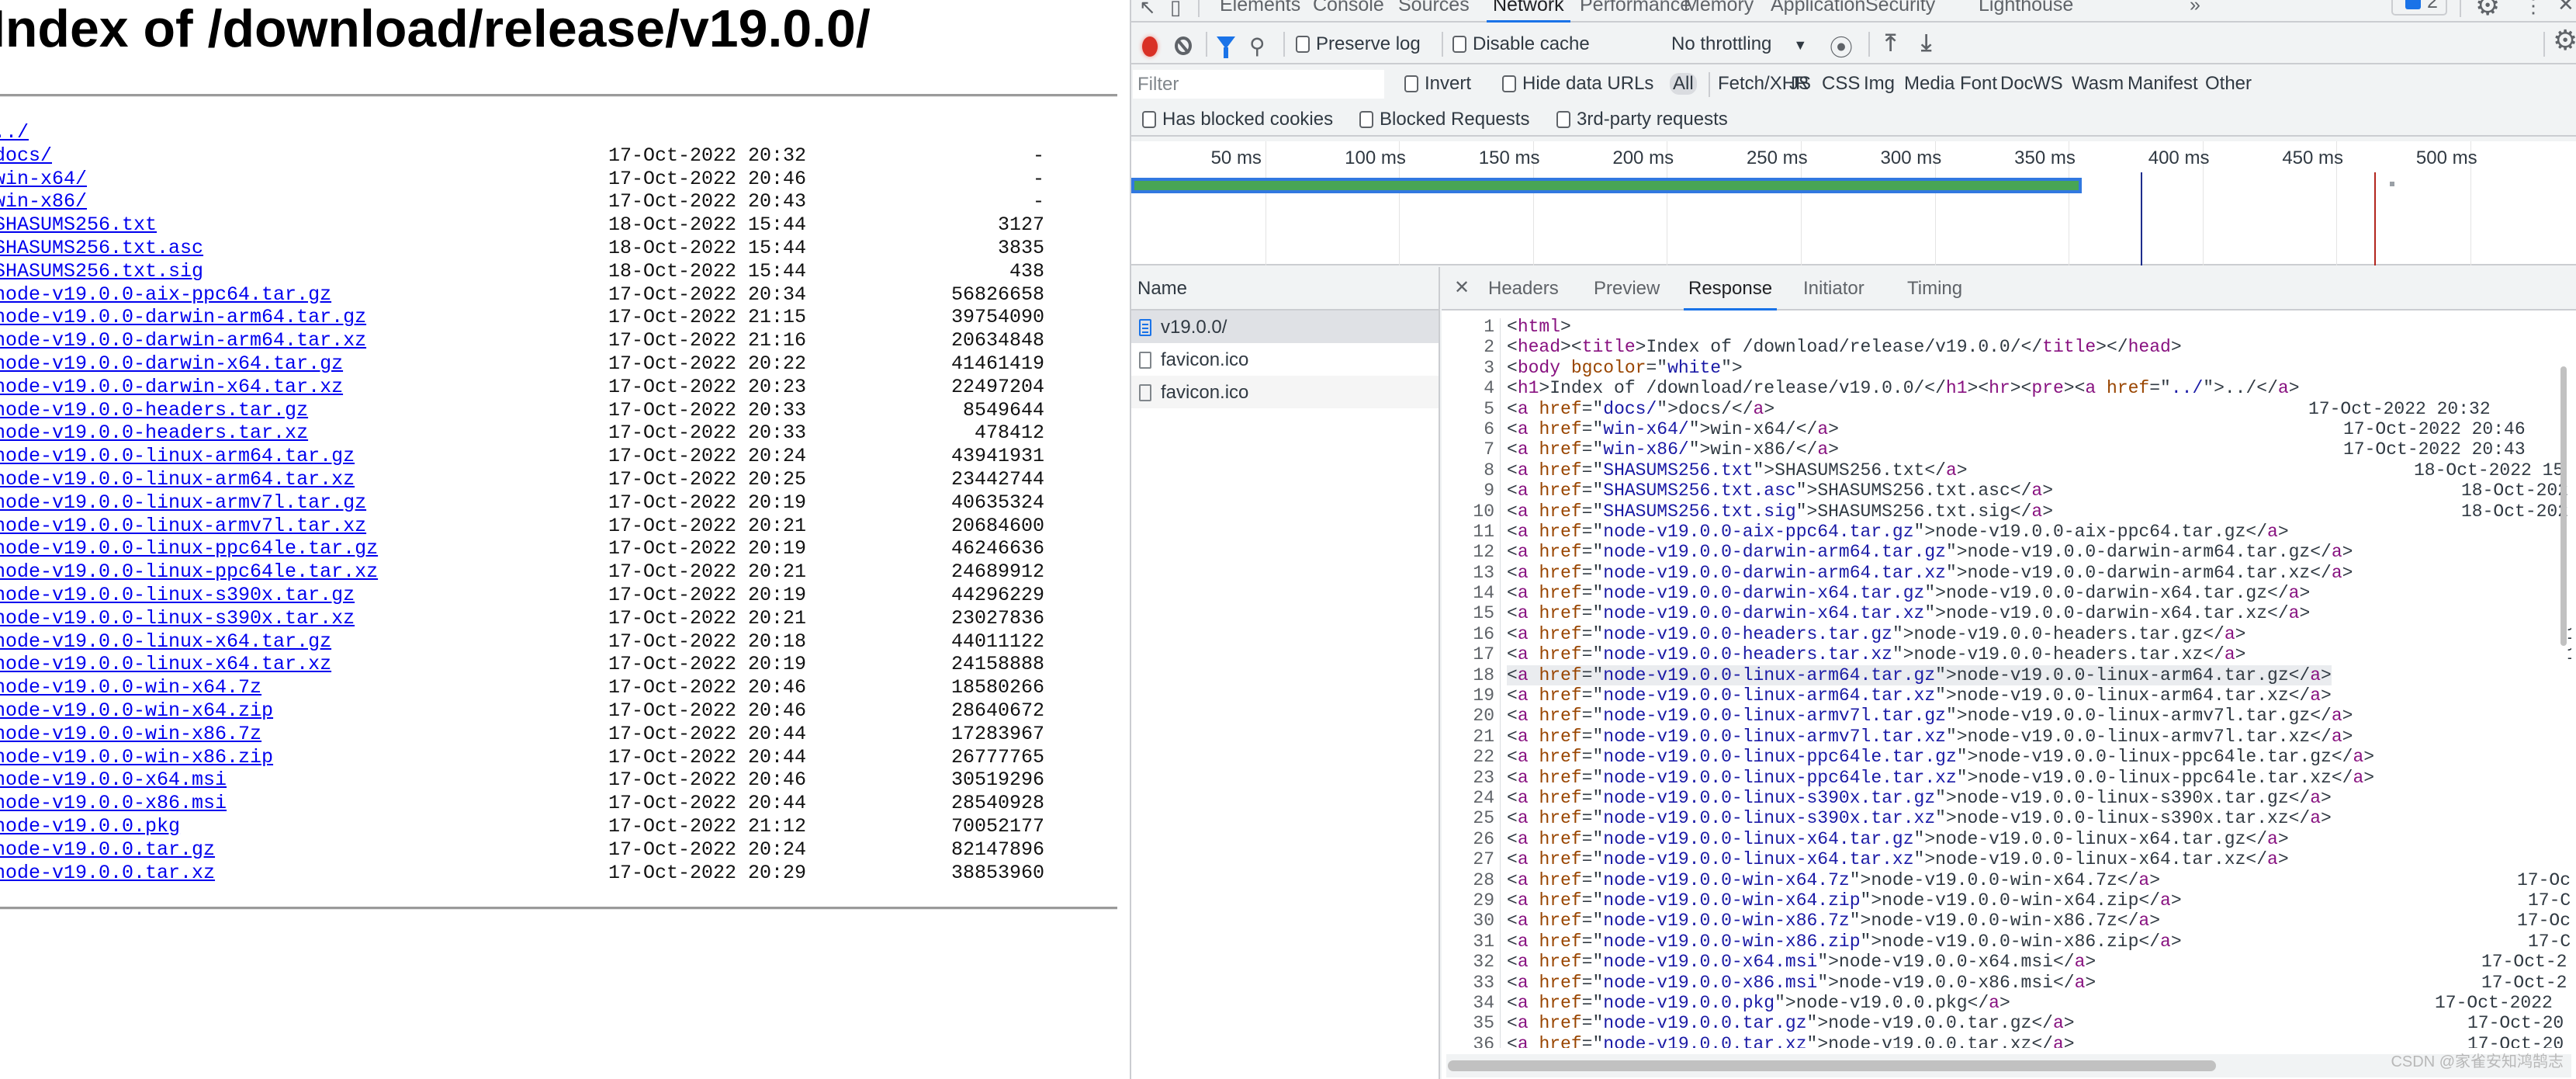 This screenshot has width=2576, height=1079. I want to click on filter-type-media: Media, so click(1929, 84).